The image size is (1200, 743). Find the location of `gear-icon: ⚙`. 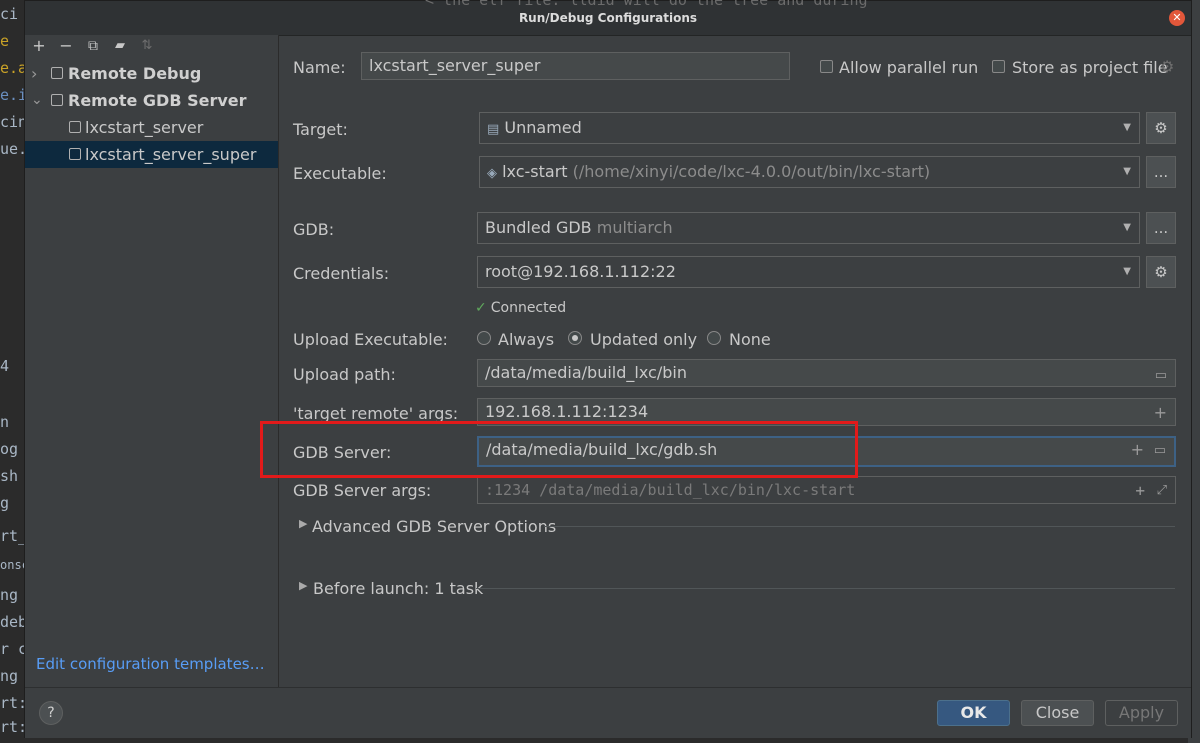

gear-icon: ⚙ is located at coordinates (1167, 66).